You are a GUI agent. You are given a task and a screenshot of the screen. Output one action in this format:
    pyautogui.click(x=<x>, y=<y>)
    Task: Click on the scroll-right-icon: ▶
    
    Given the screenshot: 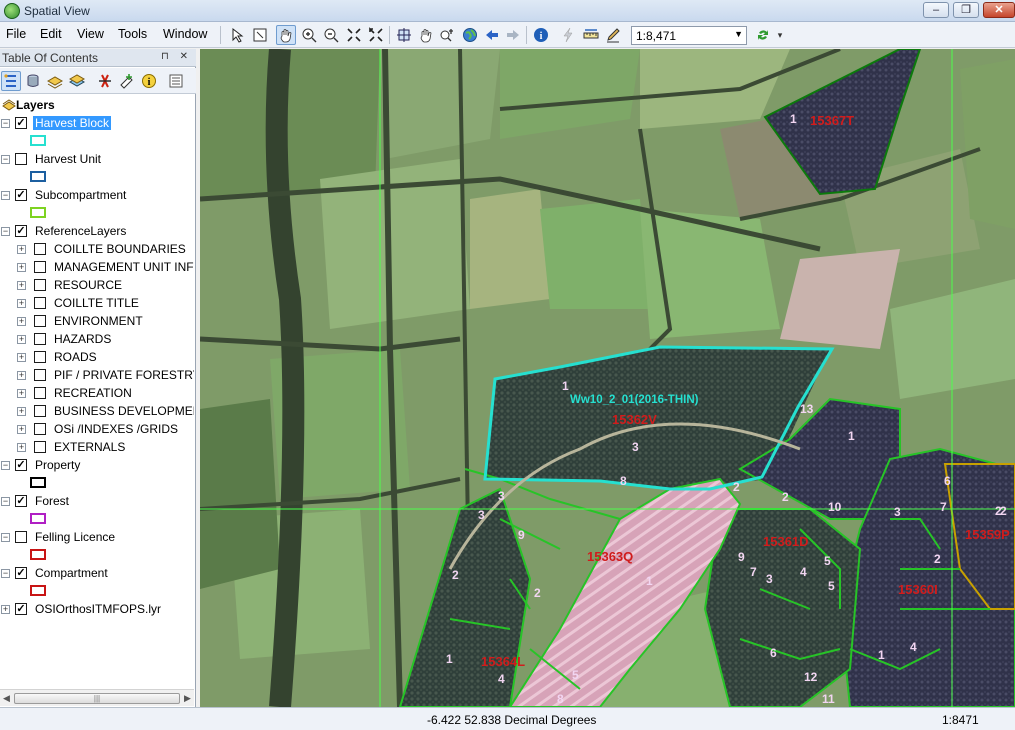 What is the action you would take?
    pyautogui.click(x=187, y=698)
    